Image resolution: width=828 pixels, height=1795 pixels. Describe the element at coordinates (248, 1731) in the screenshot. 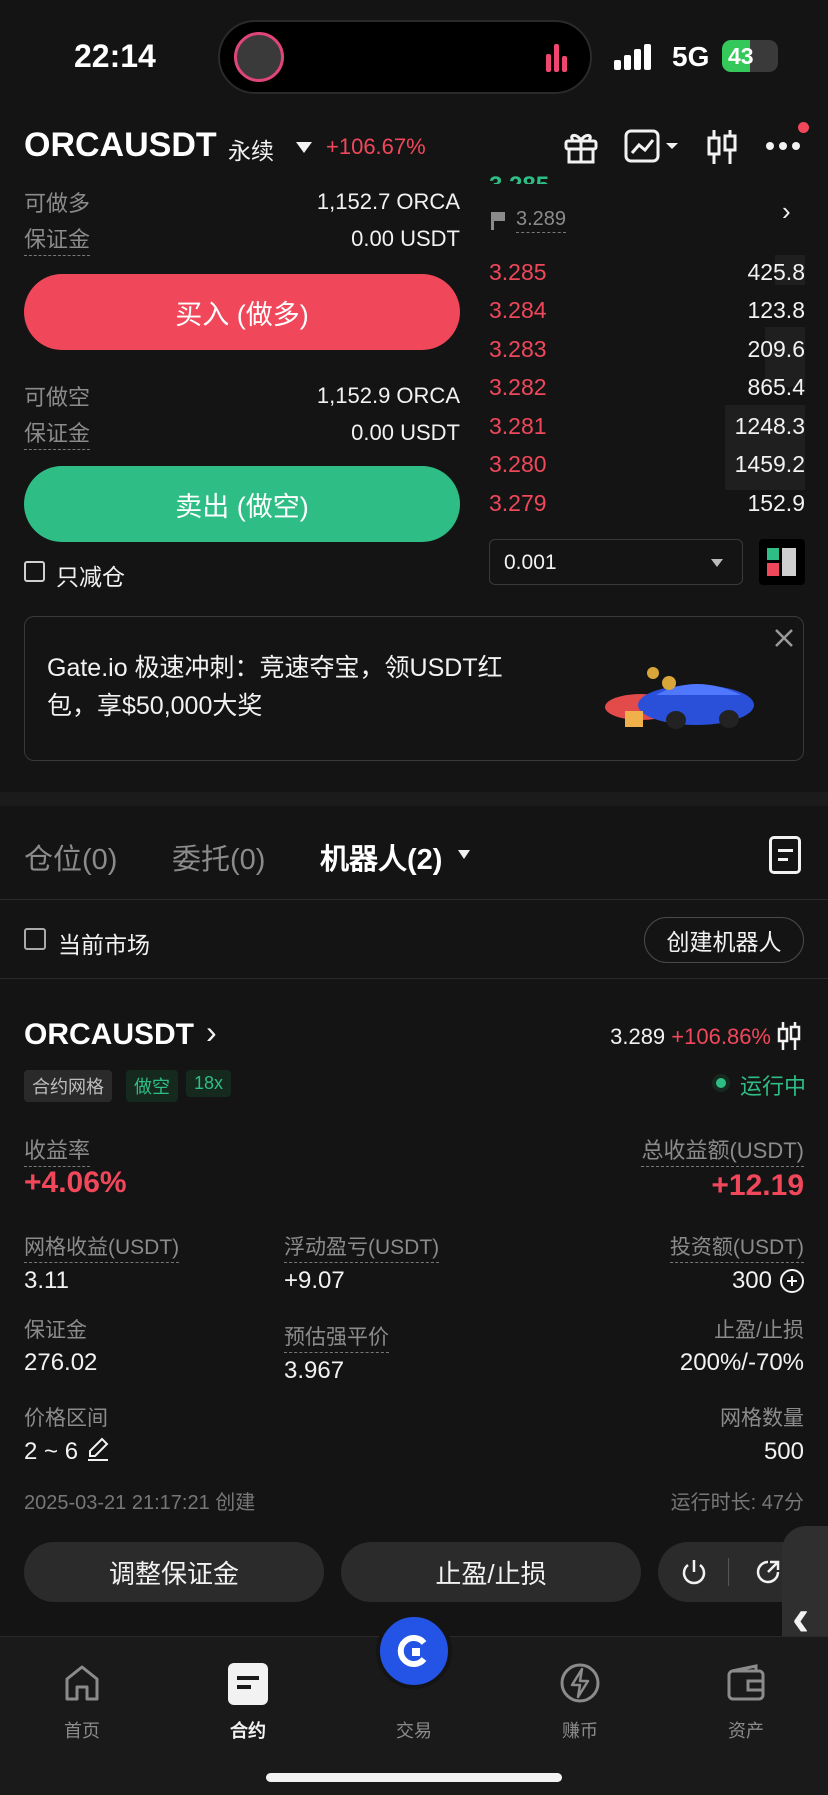

I see `nav-futures-label: 合约` at that location.